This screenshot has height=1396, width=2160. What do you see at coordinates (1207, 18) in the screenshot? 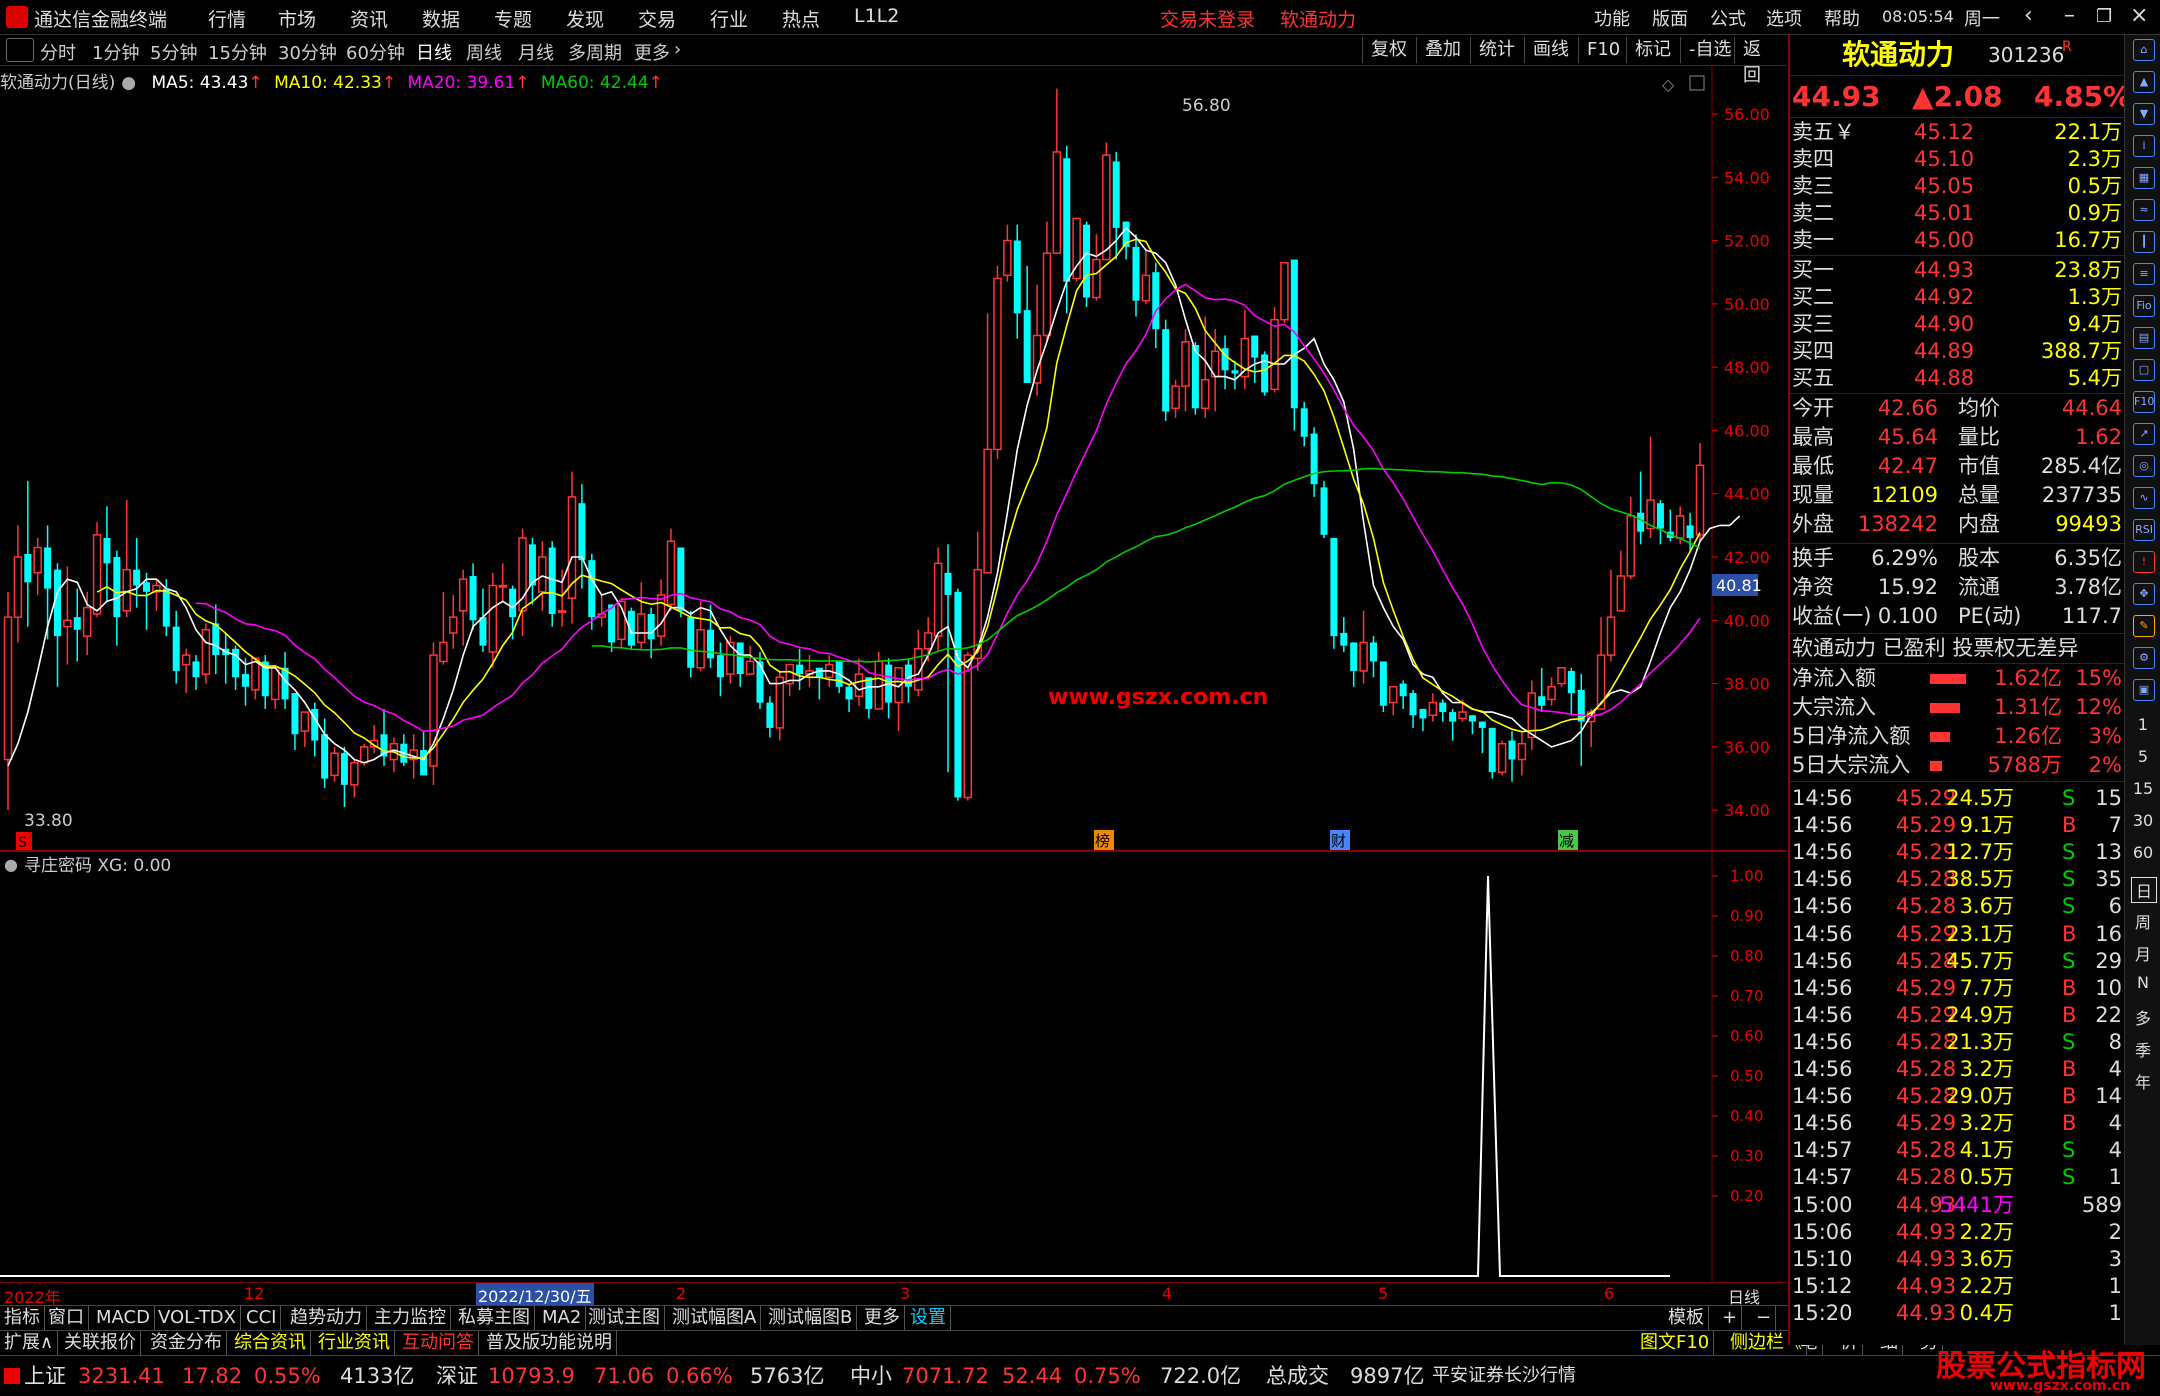
I see `trade-login-warning: 交易未登录` at bounding box center [1207, 18].